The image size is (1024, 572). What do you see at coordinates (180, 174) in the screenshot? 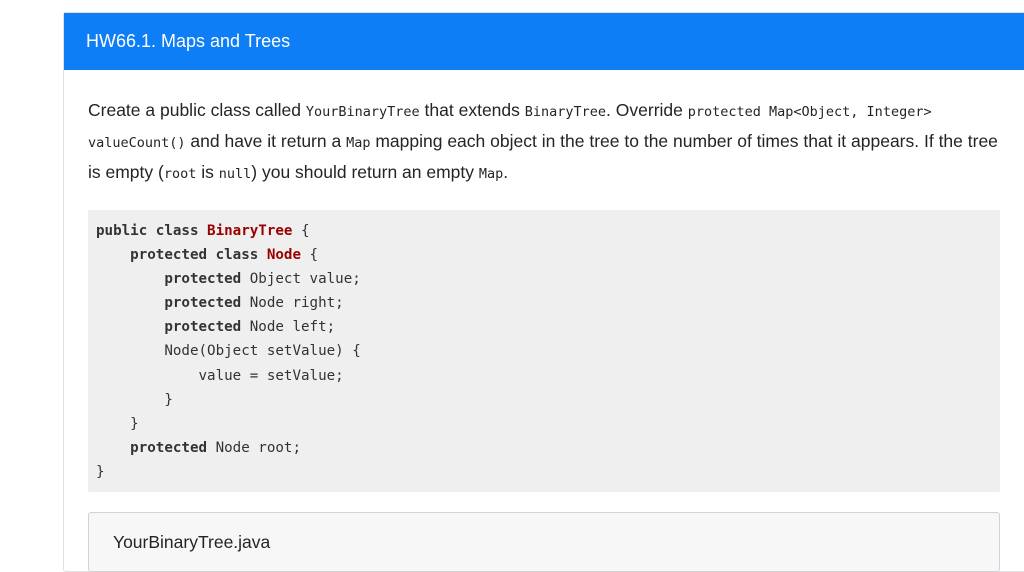
I see `inline-code: root` at bounding box center [180, 174].